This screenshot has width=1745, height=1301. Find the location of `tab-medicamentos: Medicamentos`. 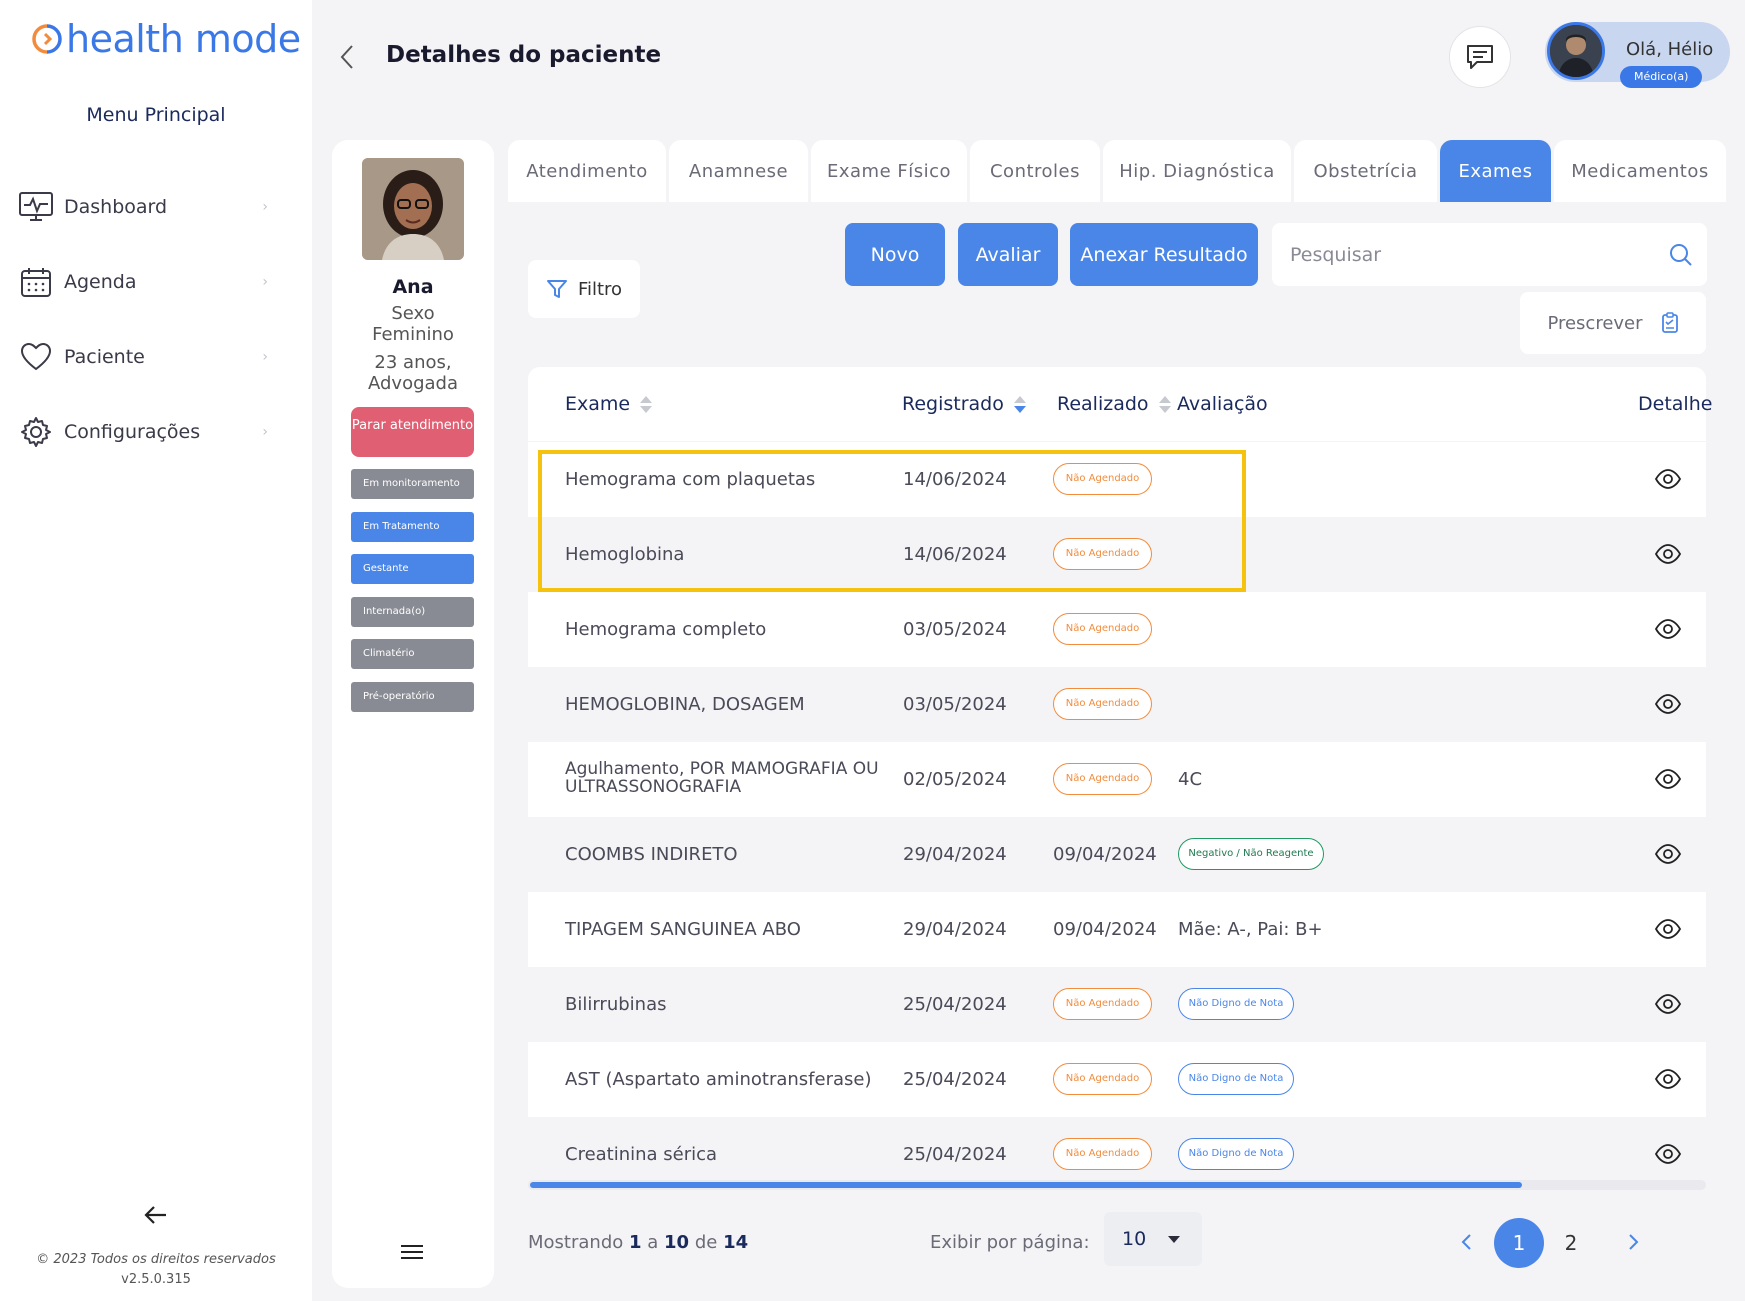

tab-medicamentos: Medicamentos is located at coordinates (1640, 171).